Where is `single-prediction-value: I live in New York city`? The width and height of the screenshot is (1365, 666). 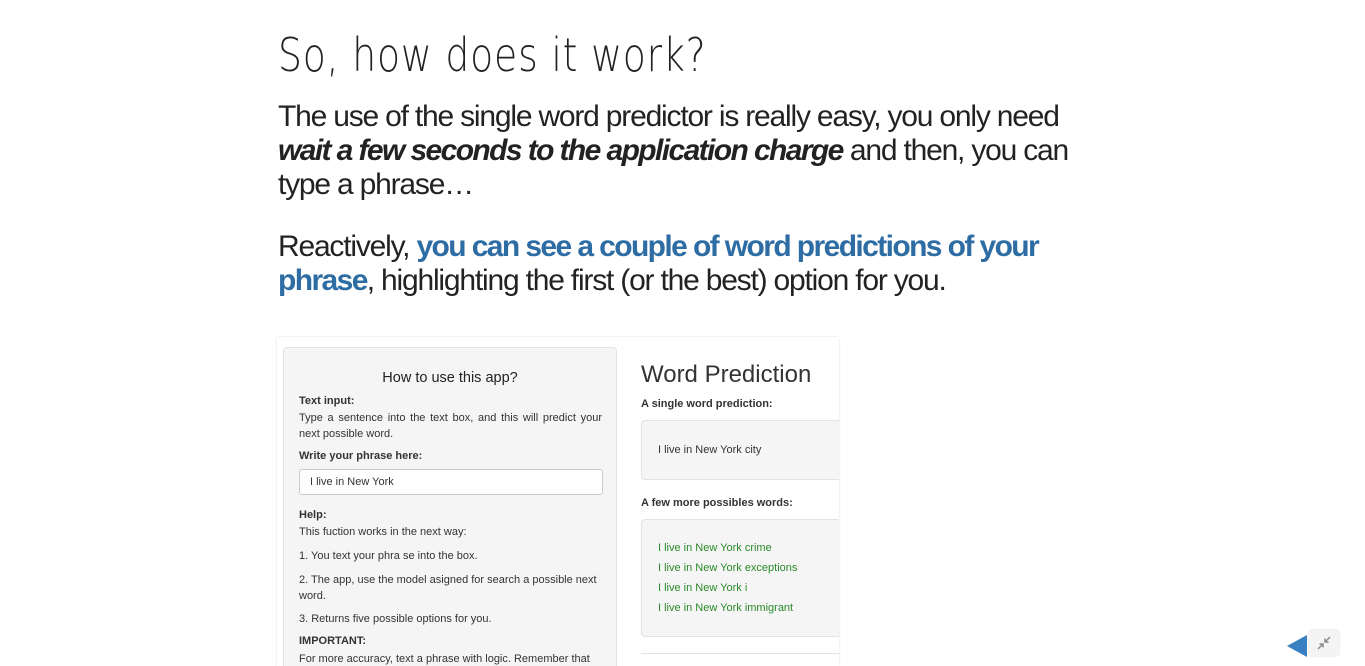
single-prediction-value: I live in New York city is located at coordinates (710, 450).